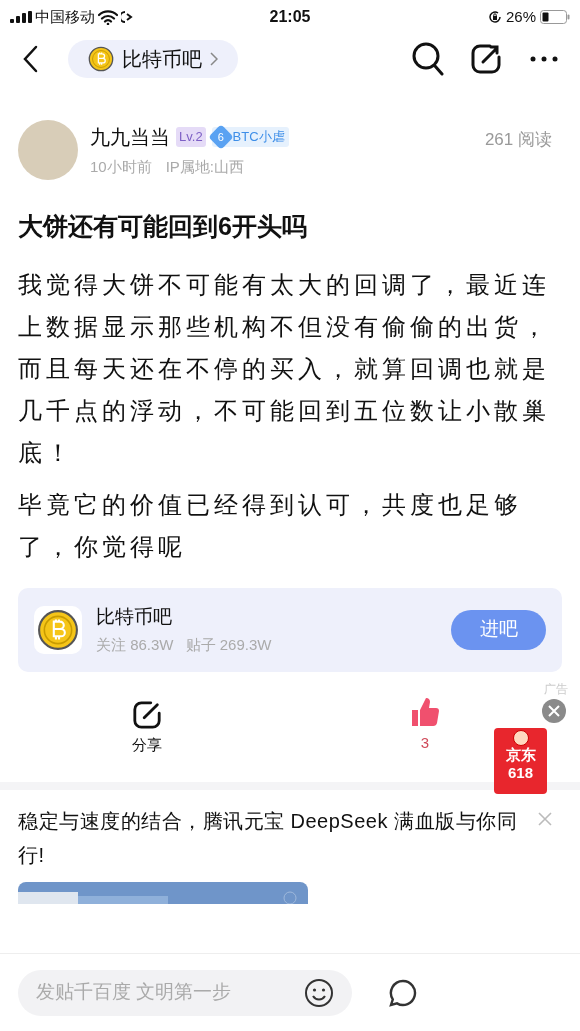 This screenshot has height=1031, width=580. What do you see at coordinates (228, 644) in the screenshot?
I see `post-count: 贴子 269.3W` at bounding box center [228, 644].